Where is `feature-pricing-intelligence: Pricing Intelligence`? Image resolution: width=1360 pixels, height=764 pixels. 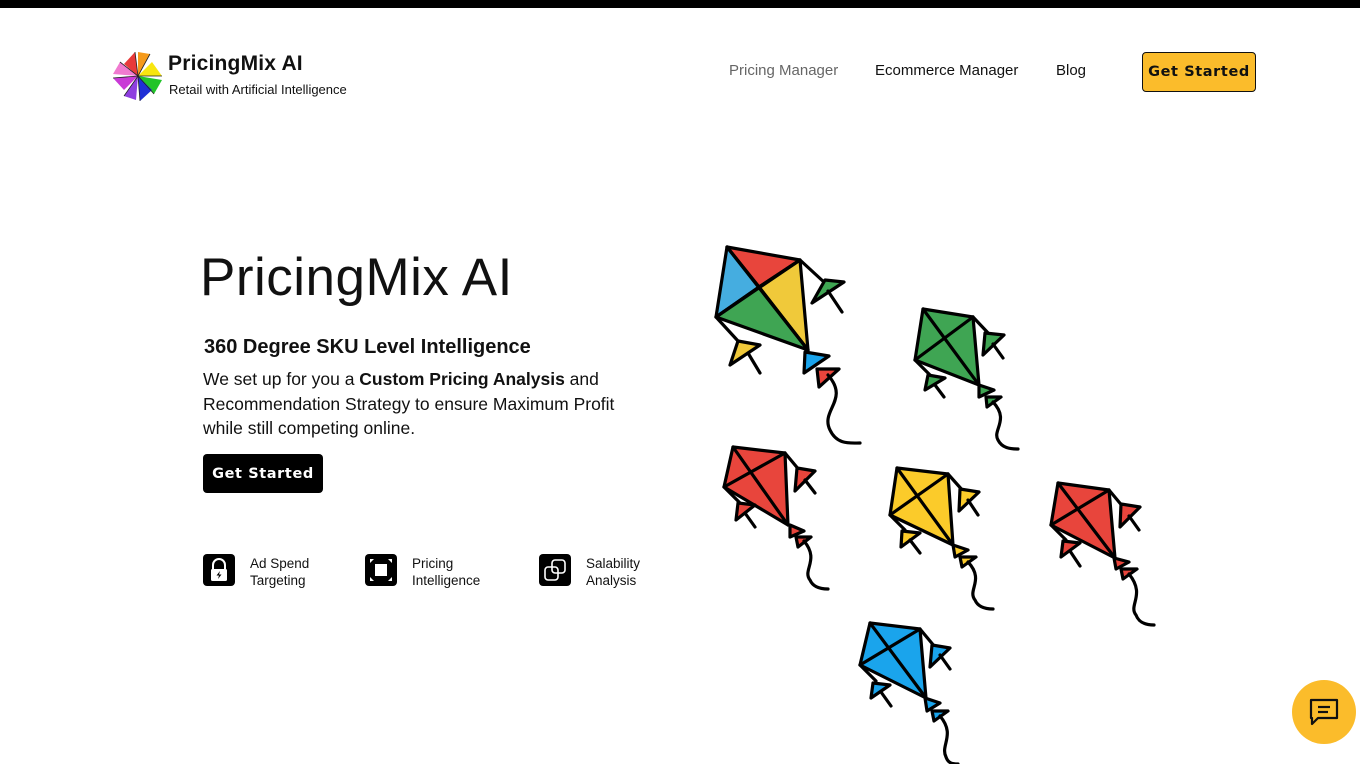
feature-pricing-intelligence: Pricing Intelligence is located at coordinates (422, 571).